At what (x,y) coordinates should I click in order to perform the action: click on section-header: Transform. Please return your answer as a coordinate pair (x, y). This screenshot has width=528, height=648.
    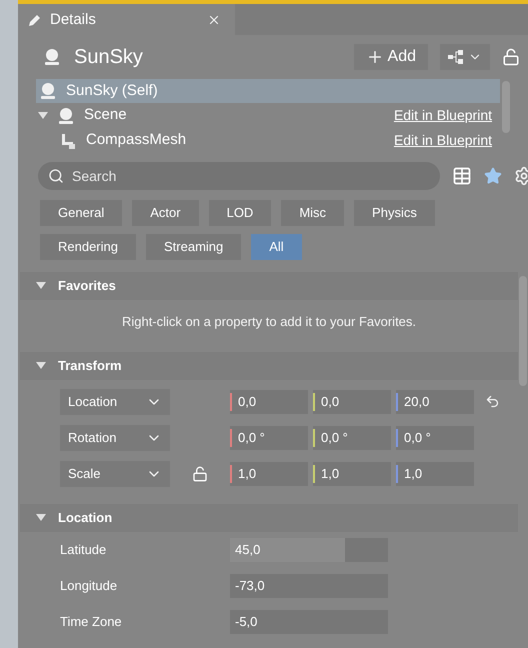
    Looking at the image, I should click on (269, 366).